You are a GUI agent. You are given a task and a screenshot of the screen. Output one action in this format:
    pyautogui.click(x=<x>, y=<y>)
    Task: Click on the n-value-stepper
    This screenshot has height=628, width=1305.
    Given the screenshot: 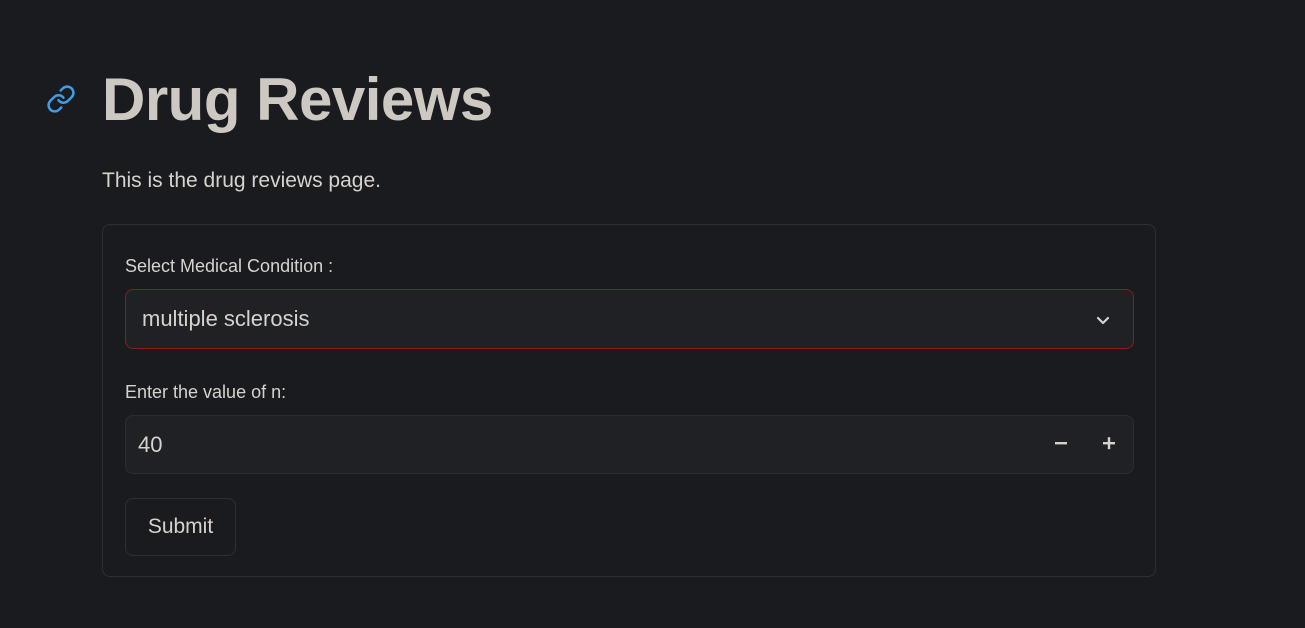 What is the action you would take?
    pyautogui.click(x=629, y=444)
    